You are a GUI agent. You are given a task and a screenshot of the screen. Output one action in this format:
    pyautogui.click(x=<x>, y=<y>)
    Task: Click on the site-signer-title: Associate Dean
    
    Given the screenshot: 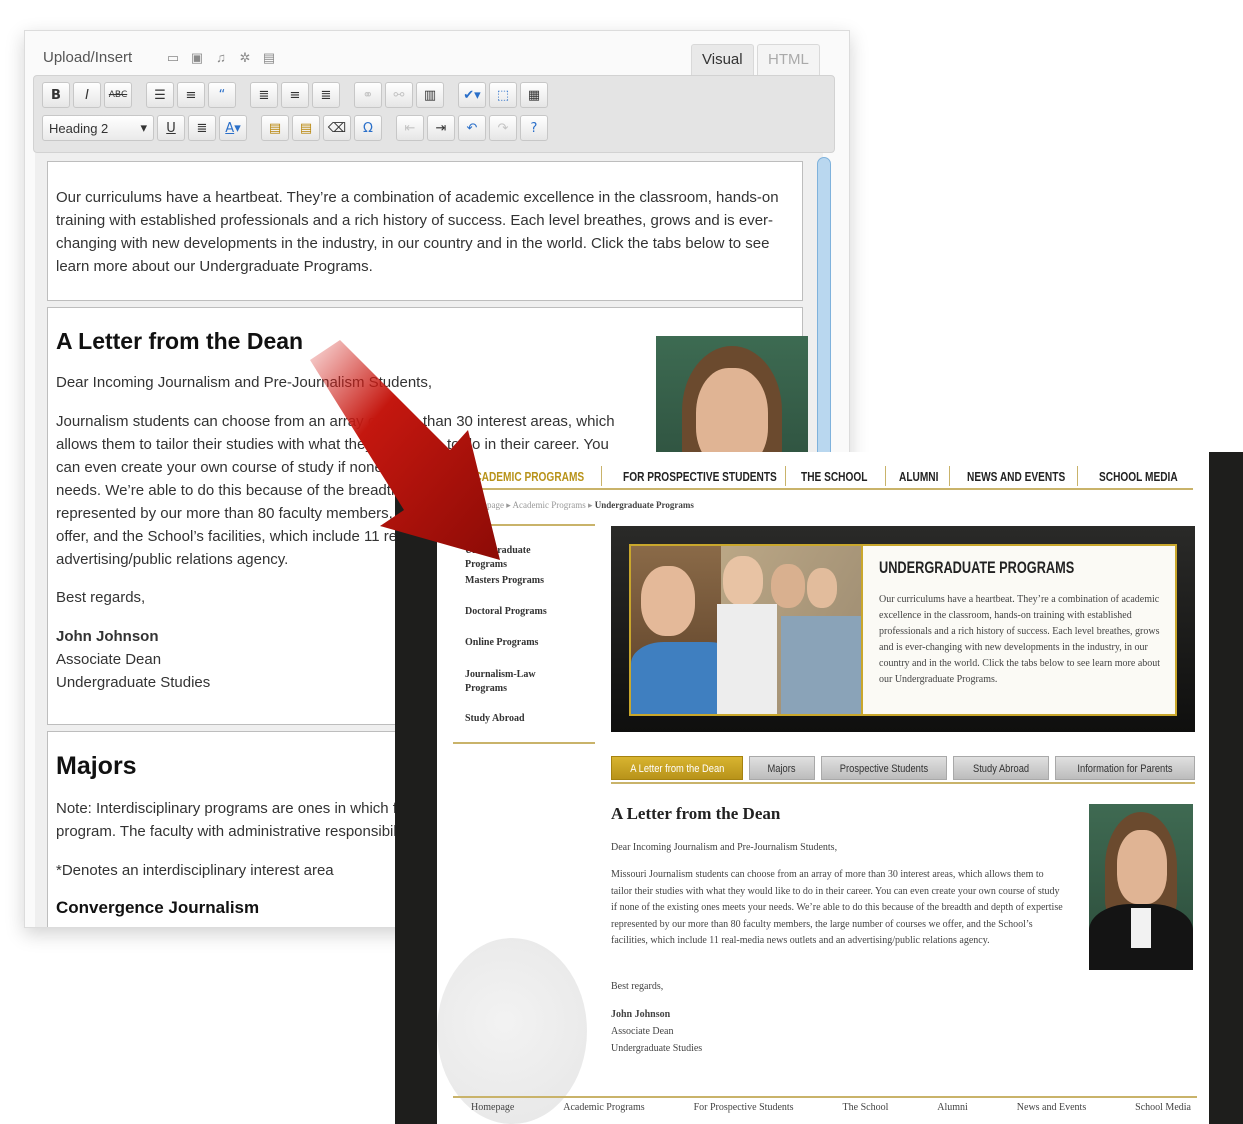 What is the action you would take?
    pyautogui.click(x=642, y=1031)
    